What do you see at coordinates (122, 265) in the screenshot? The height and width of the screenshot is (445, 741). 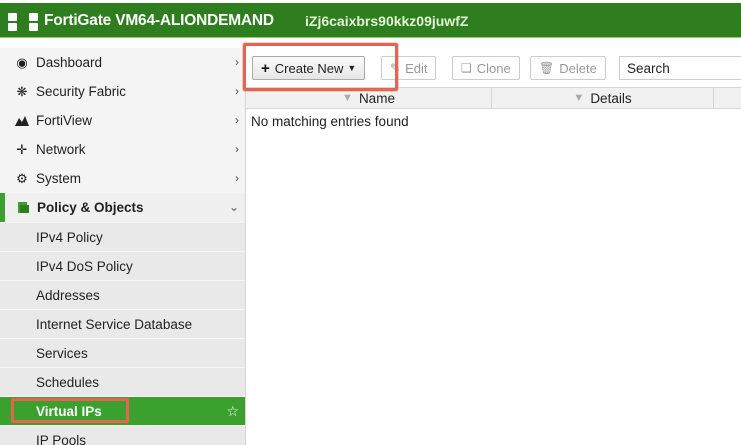 I see `sidebar-subitem-ipv4-dos-policy: IPv4 DoS Policy` at bounding box center [122, 265].